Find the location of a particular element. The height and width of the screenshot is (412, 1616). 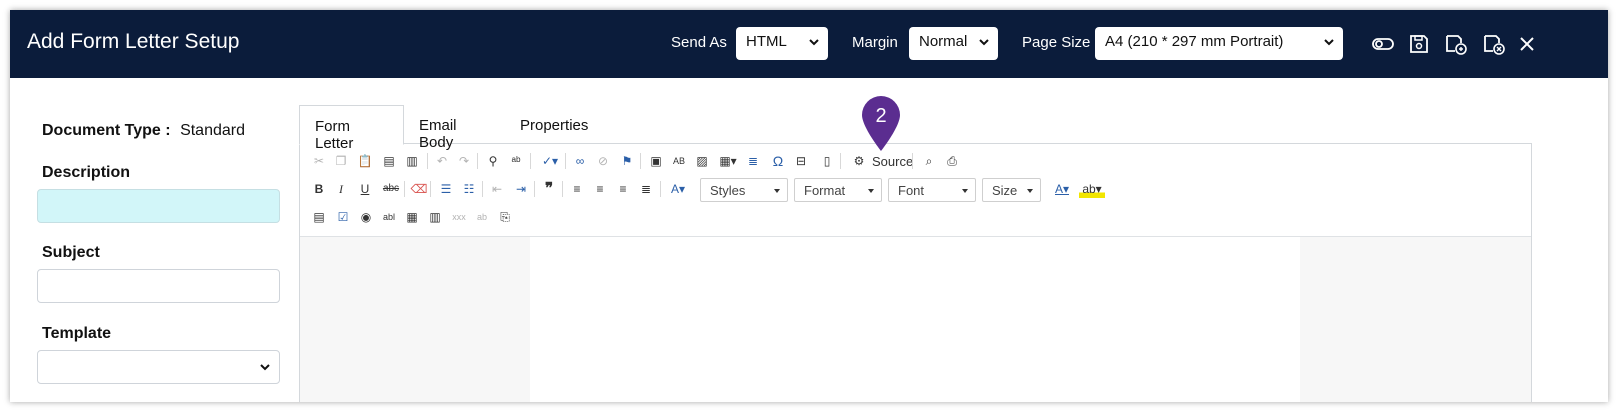

text-color-icon: A▾ is located at coordinates (1062, 189).